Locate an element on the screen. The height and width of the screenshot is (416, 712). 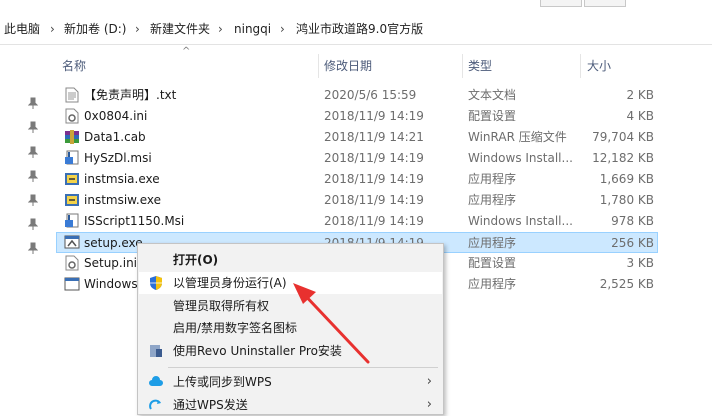
file-type: 文本文档 is located at coordinates (492, 95).